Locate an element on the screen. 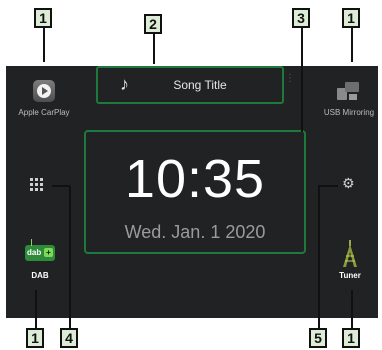  usb-mirroring-shortcut: USB Mirroring is located at coordinates (349, 99).